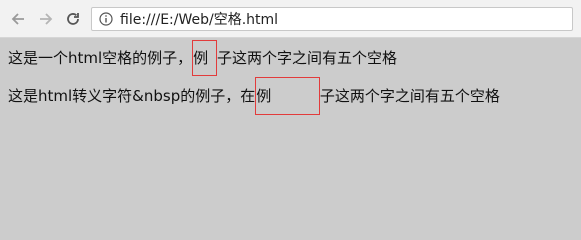  I want to click on example-line-space: 这是一个html空格的例子，例 子这两个字之间有五个空格, so click(202, 58).